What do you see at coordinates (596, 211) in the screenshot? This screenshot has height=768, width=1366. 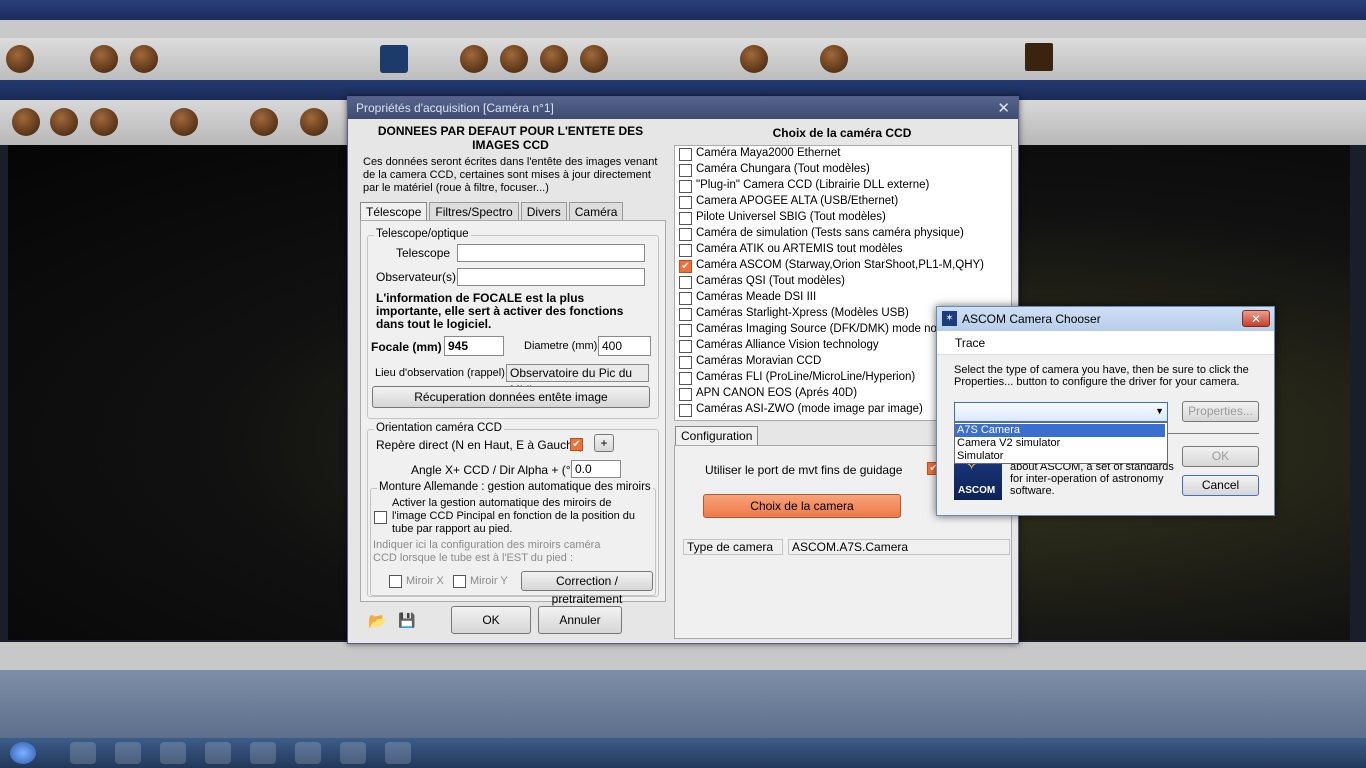 I see `tab-camera: Caméra` at bounding box center [596, 211].